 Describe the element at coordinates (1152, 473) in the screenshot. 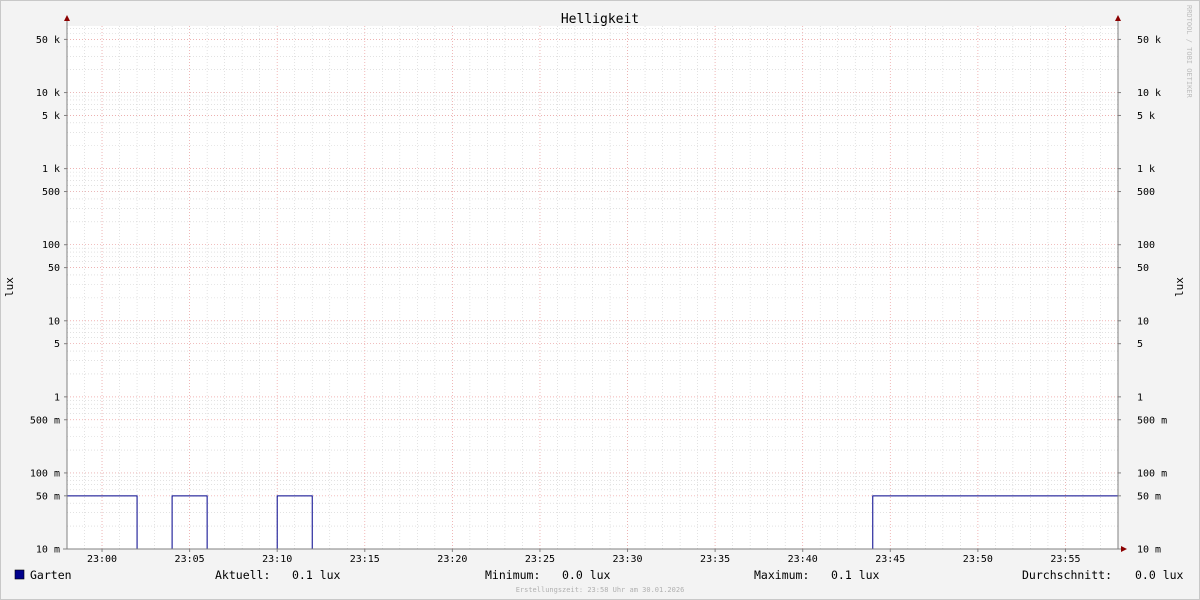

I see `y-tick-label-right: 100 m` at that location.